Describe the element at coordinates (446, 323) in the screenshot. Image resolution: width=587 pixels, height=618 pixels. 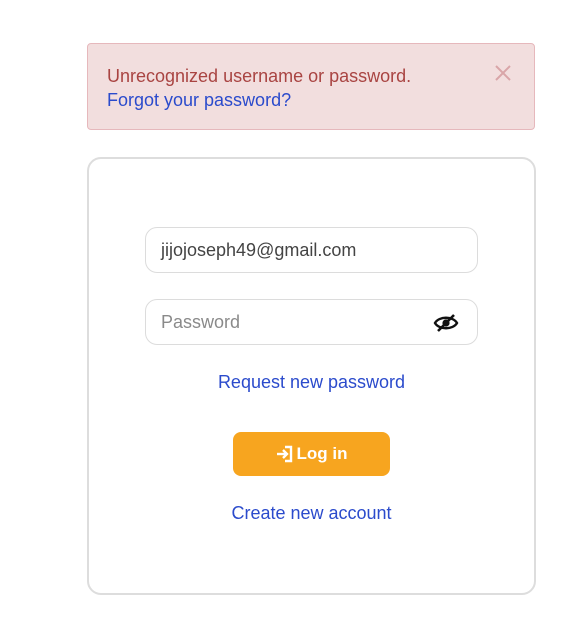
I see `eye-slash-icon` at that location.